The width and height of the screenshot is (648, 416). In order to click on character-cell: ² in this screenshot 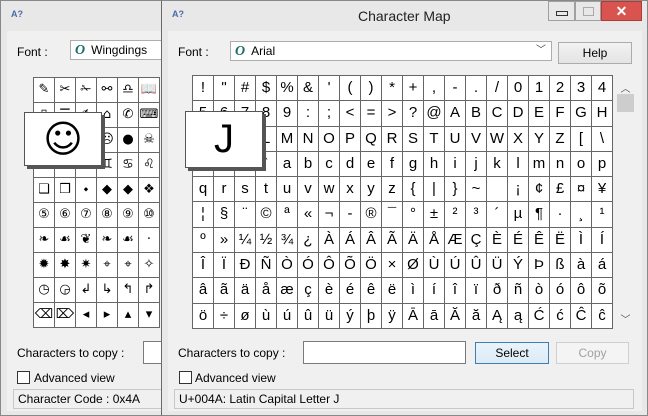, I will do `click(455, 215)`.